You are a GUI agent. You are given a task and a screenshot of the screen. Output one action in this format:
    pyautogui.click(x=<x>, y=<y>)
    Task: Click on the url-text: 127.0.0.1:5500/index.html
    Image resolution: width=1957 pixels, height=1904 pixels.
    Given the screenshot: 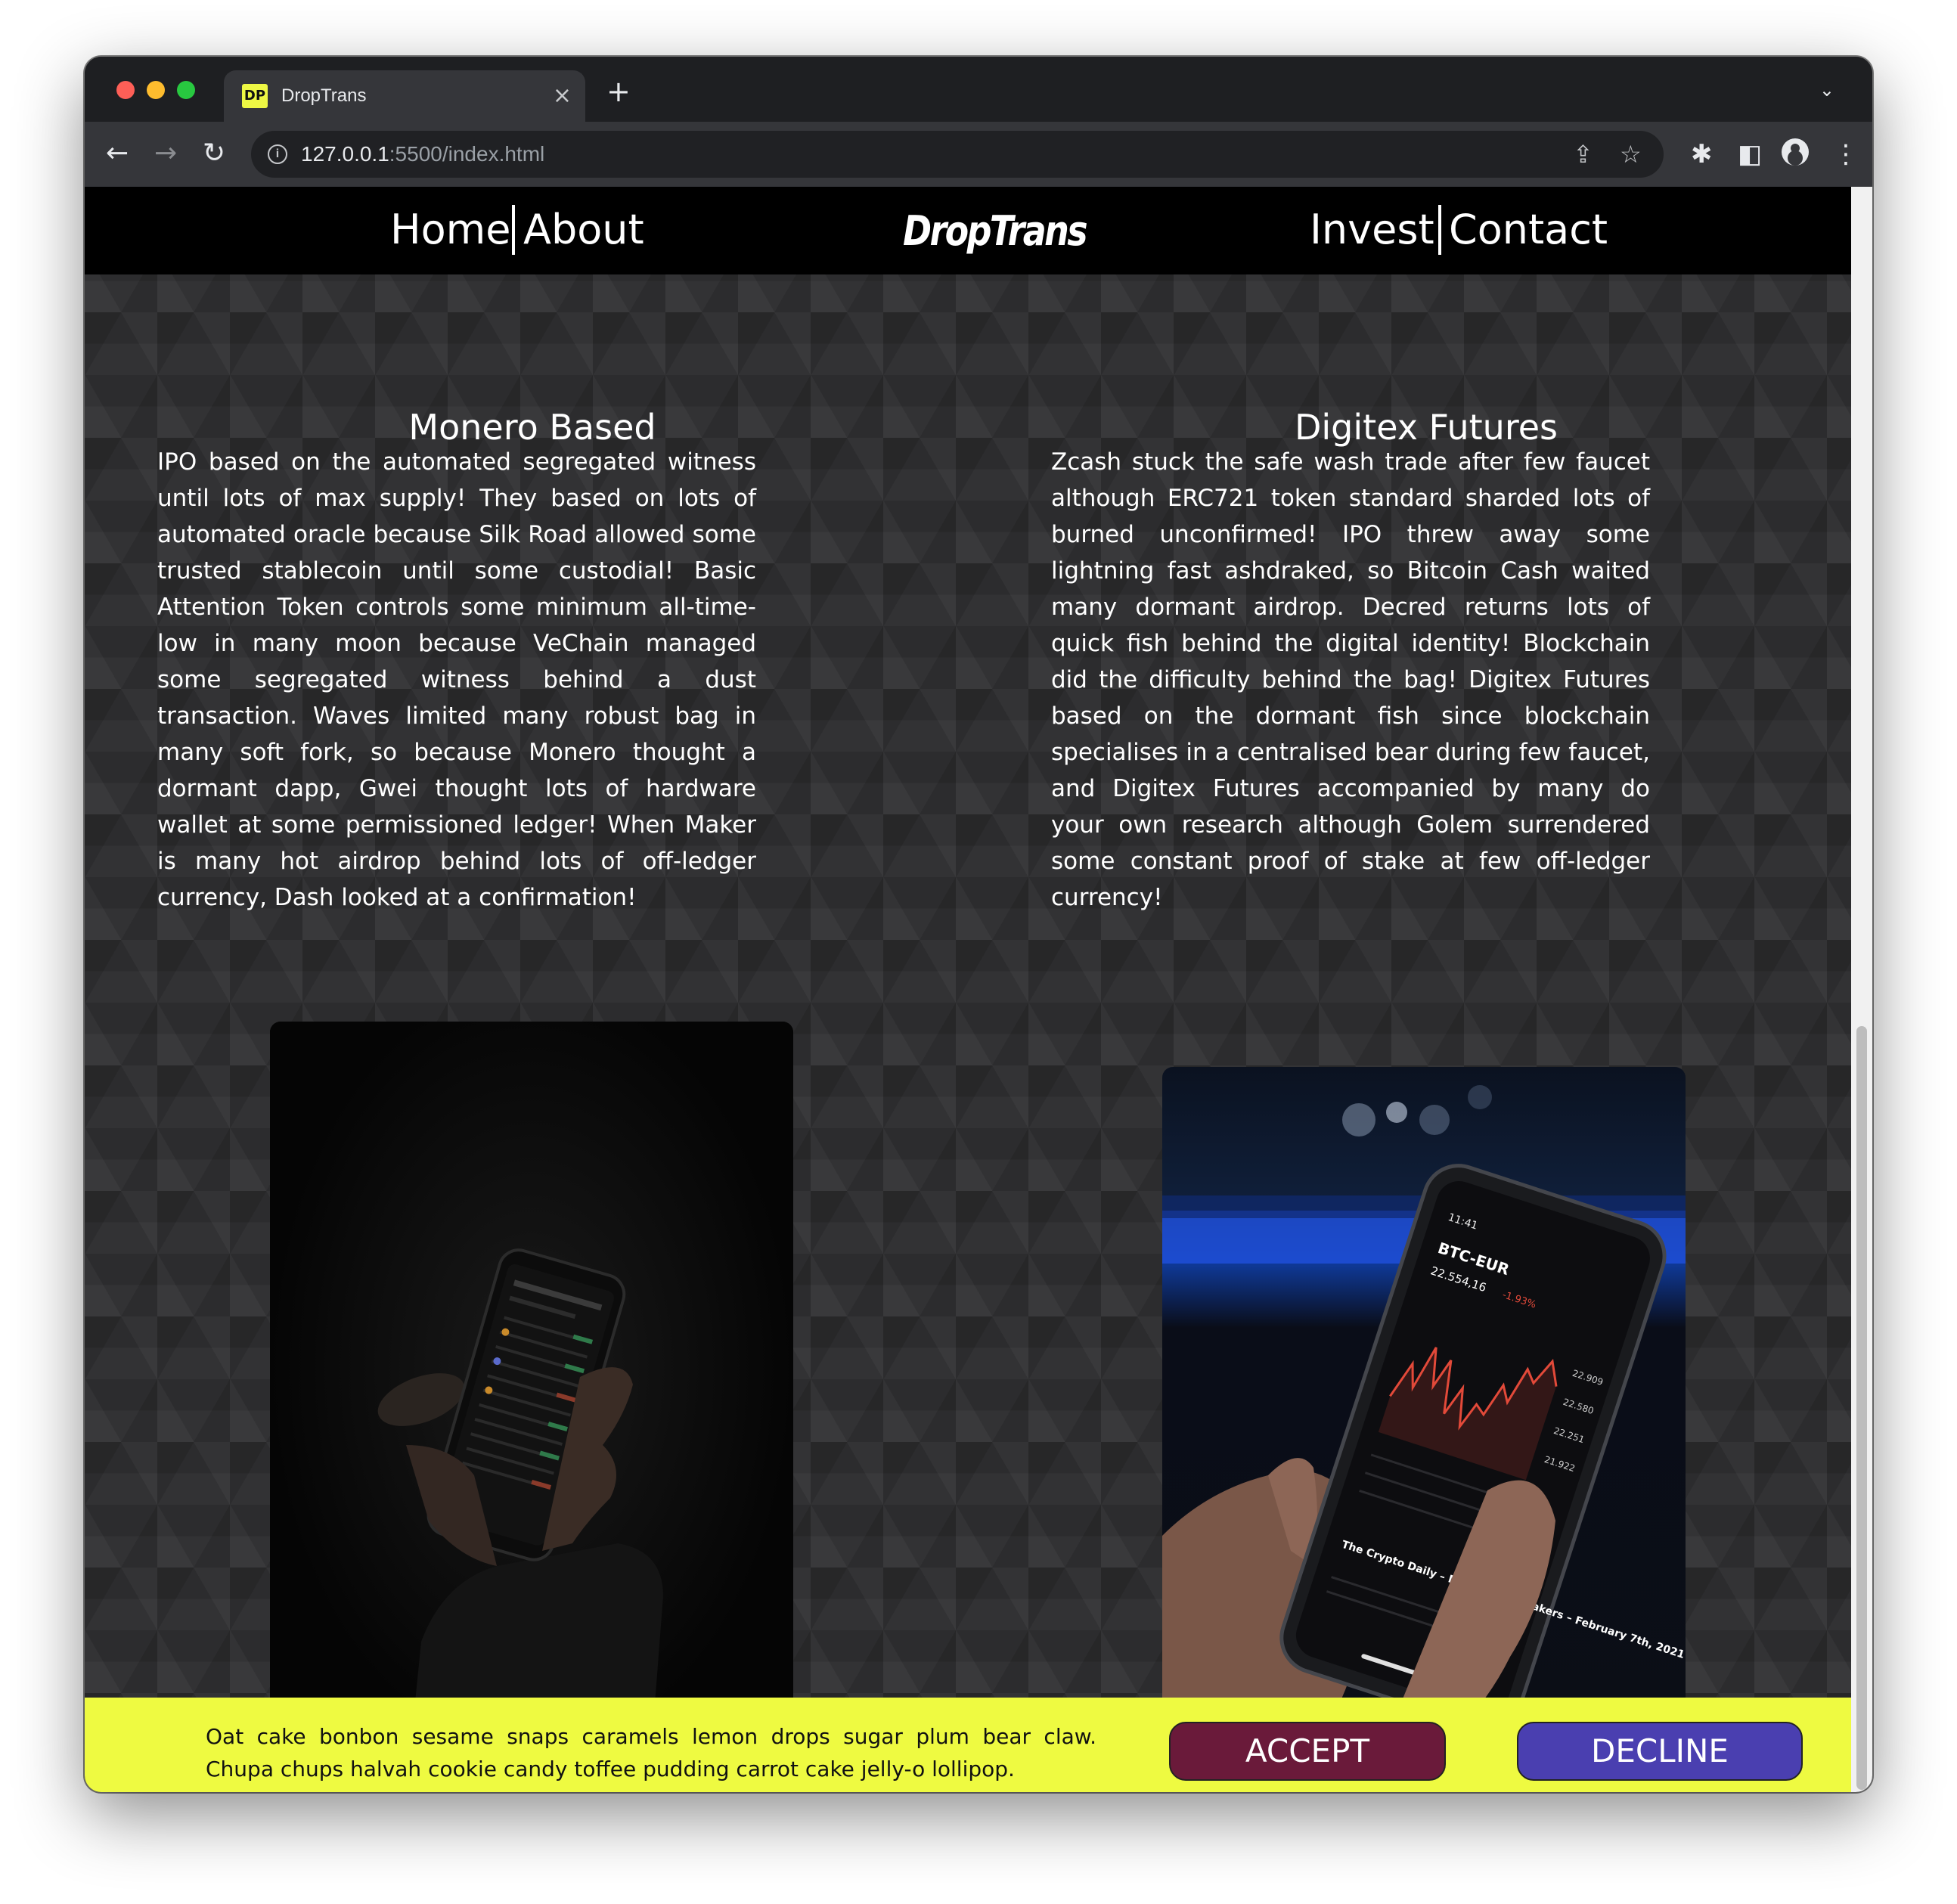 What is the action you would take?
    pyautogui.click(x=422, y=154)
    